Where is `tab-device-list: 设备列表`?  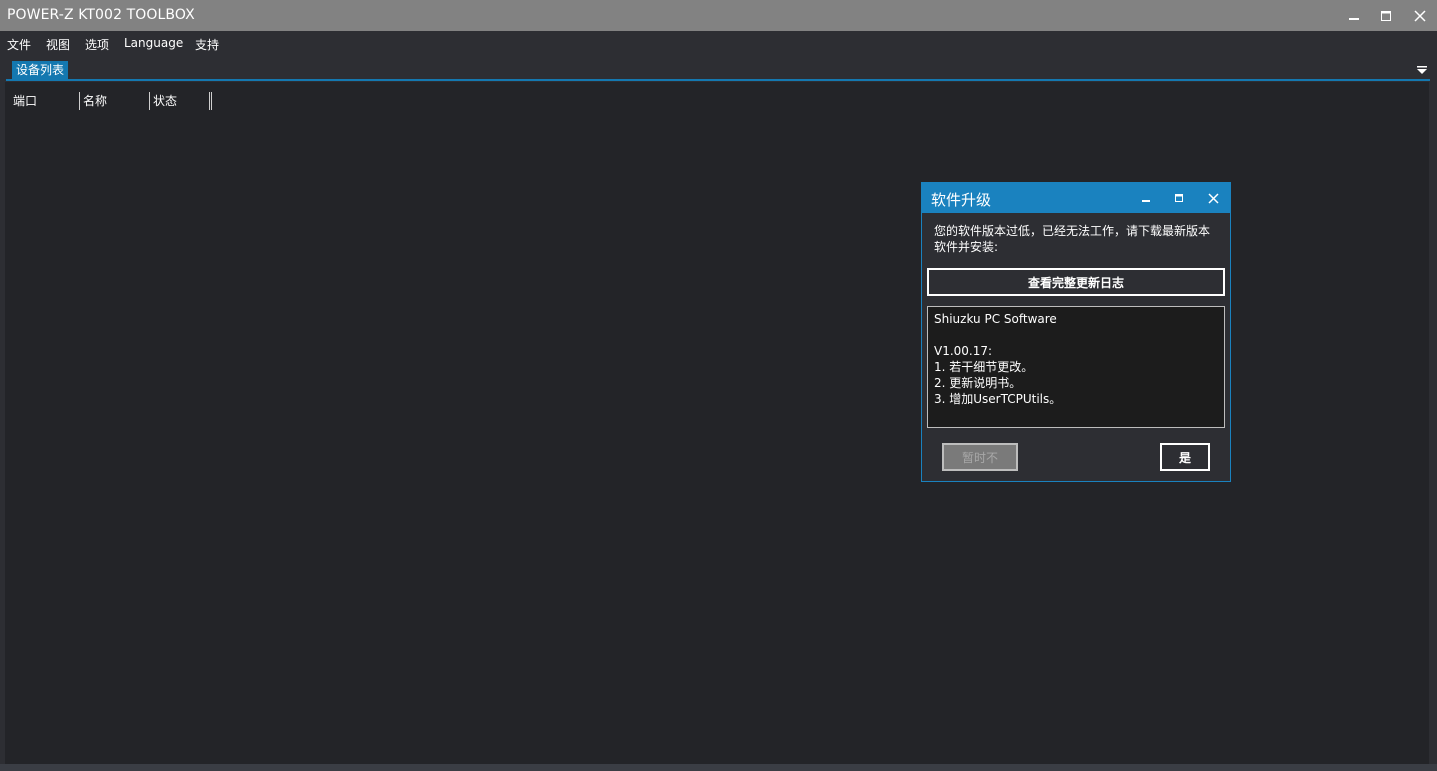
tab-device-list: 设备列表 is located at coordinates (40, 70).